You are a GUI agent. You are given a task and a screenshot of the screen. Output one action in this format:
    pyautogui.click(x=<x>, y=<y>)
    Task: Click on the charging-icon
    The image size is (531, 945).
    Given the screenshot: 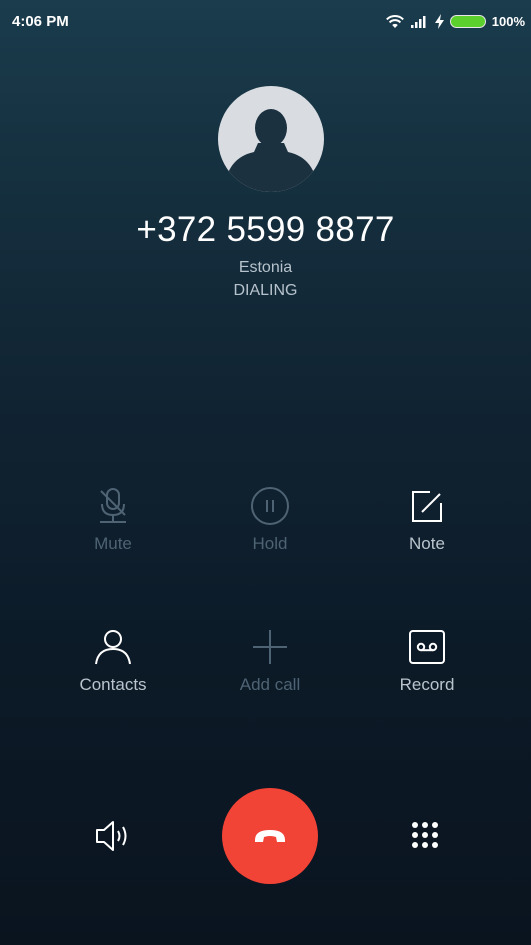 What is the action you would take?
    pyautogui.click(x=439, y=21)
    